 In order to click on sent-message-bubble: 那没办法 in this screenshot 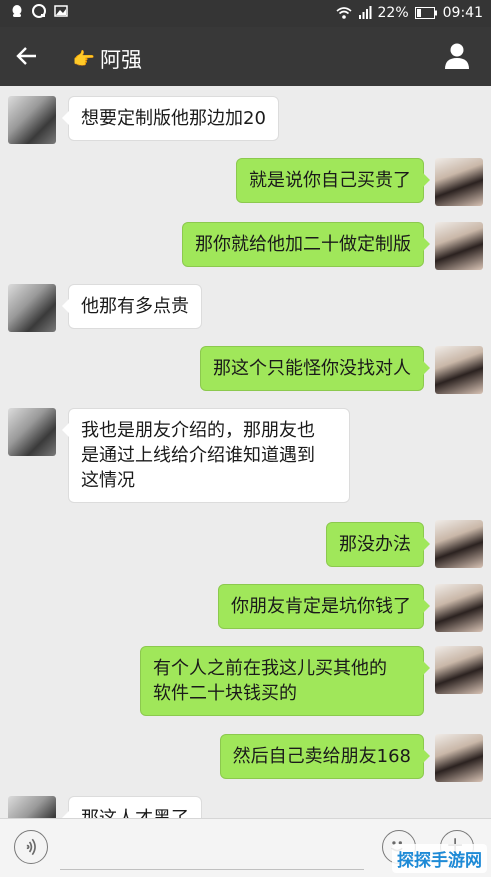, I will do `click(378, 544)`.